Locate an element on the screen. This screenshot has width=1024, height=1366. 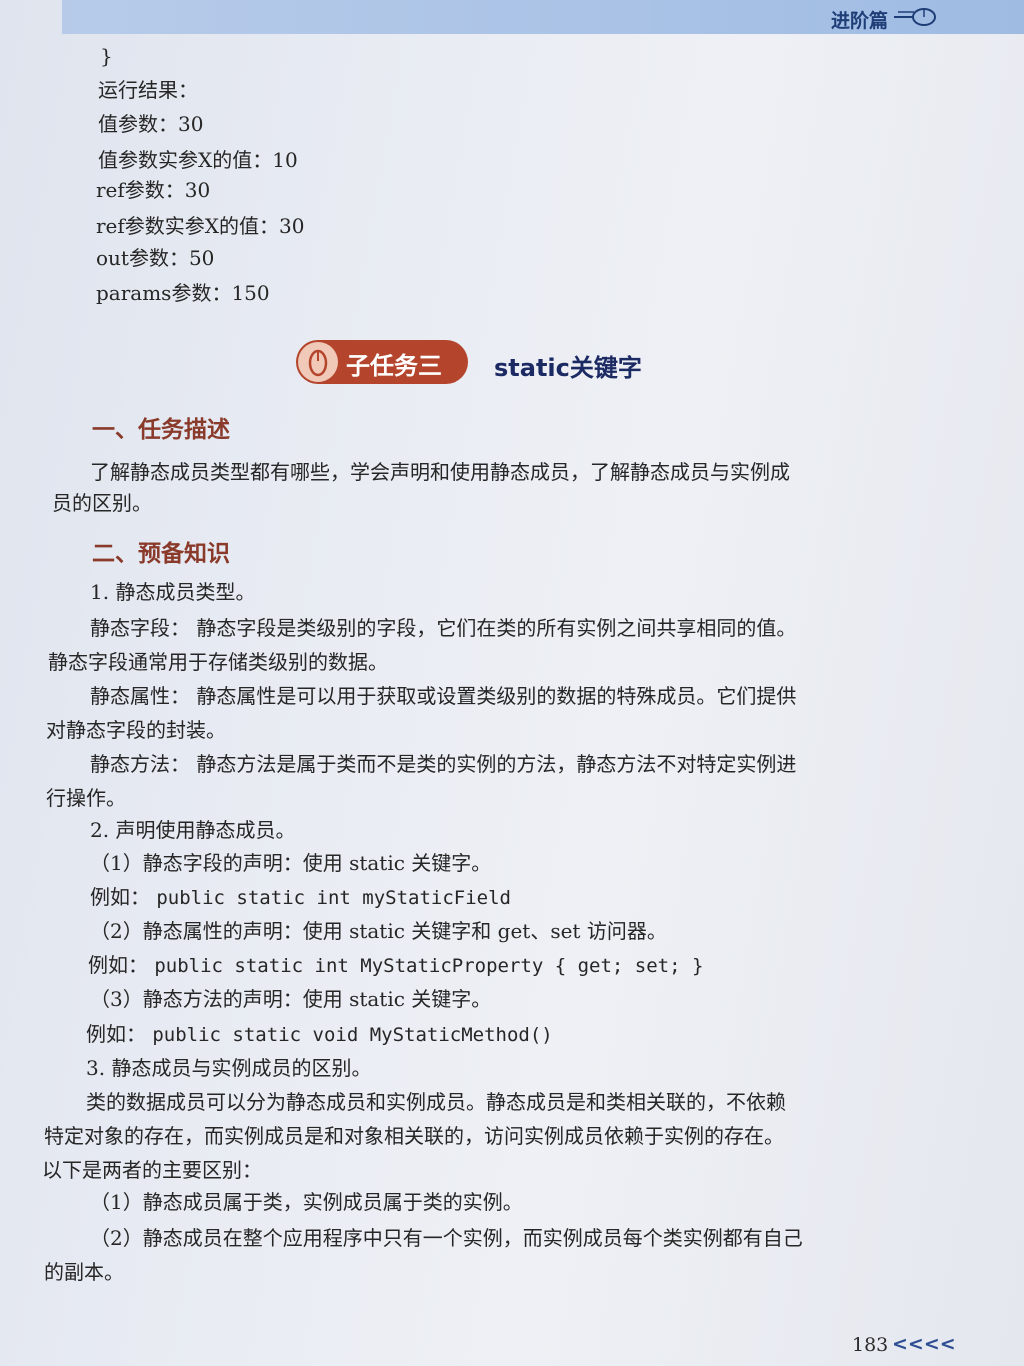
header-band: 进阶篇 is located at coordinates (543, 17).